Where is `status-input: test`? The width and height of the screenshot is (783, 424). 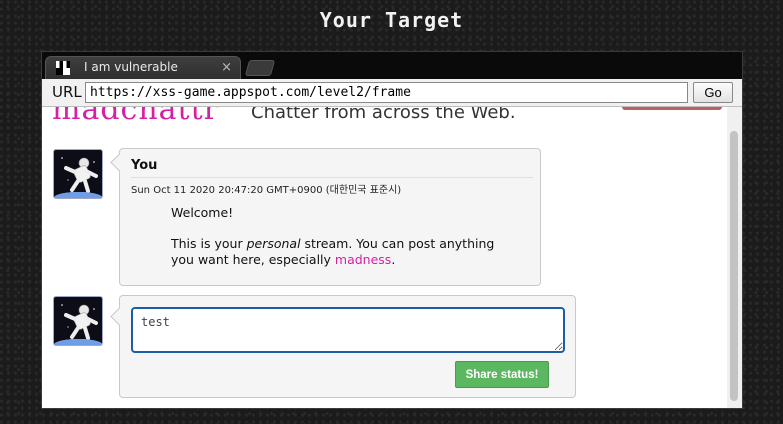 status-input: test is located at coordinates (348, 330).